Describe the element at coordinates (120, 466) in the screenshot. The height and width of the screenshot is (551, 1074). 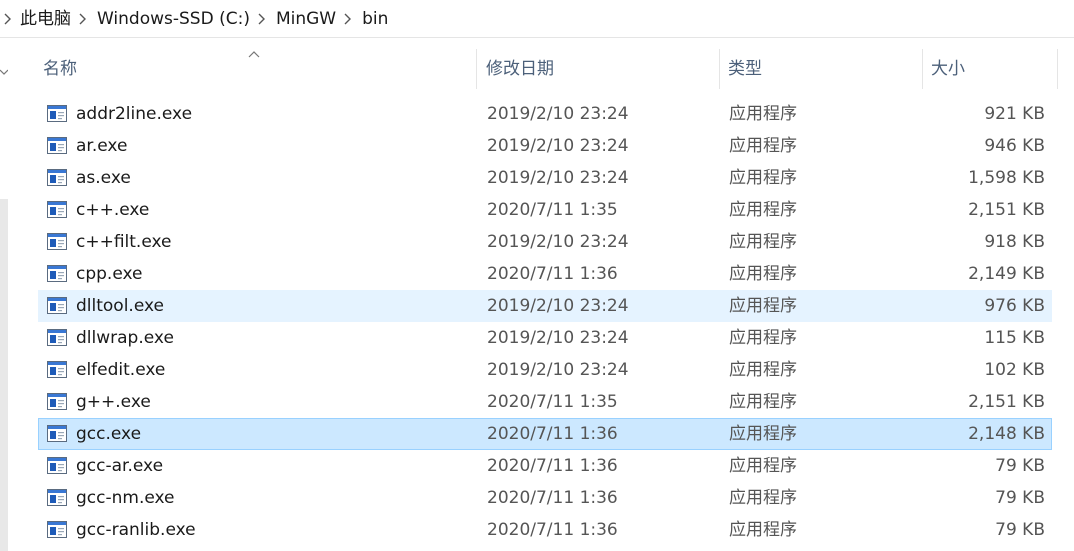
I see `file-name: gcc-ar.exe` at that location.